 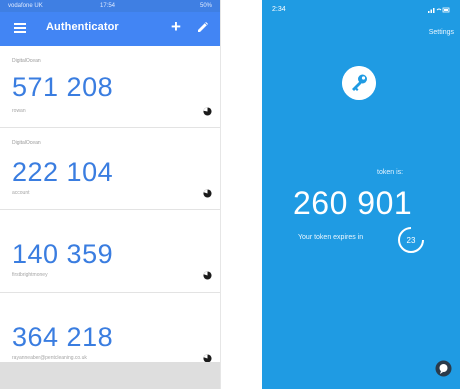 I want to click on token-account: rayanneaber@pentcleaning.co.uk, so click(x=49, y=358).